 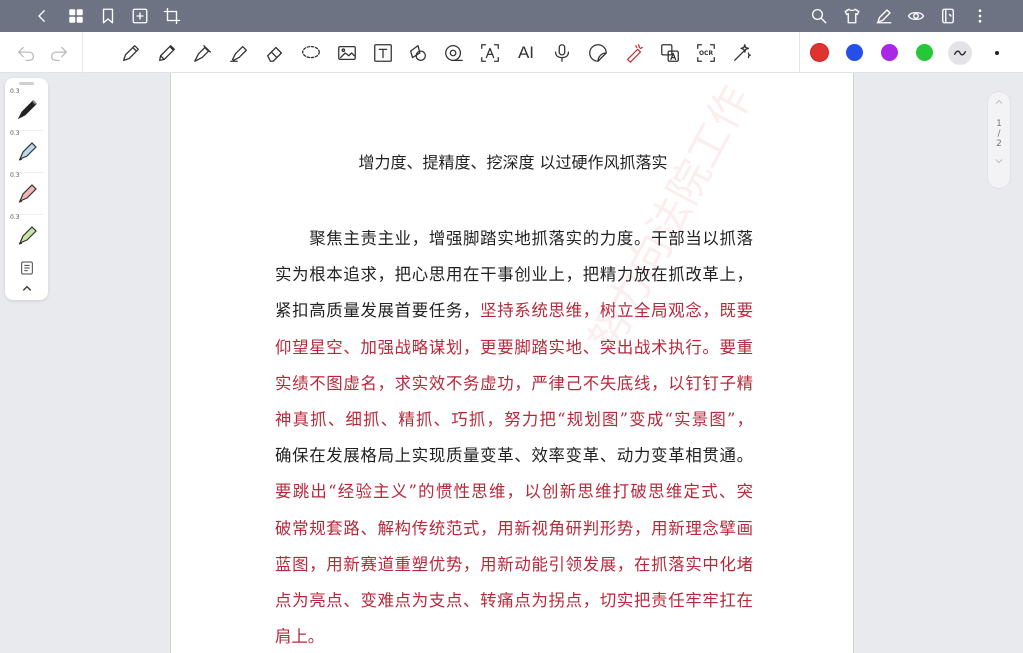 I want to click on text-line: 蓝图，用新赛道重塑优势，用新动能引领发展，在抓落实中化堵, so click(x=514, y=565).